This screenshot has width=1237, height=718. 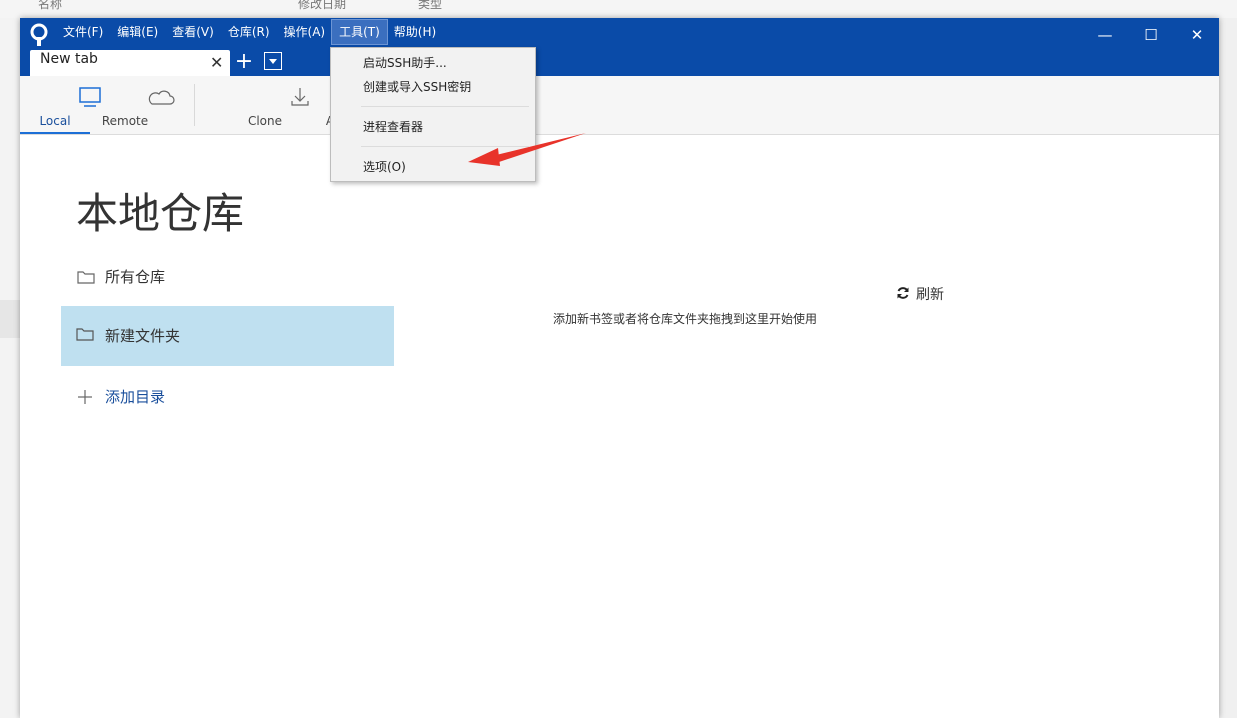 I want to click on menu-file: 文件(F), so click(x=83, y=32).